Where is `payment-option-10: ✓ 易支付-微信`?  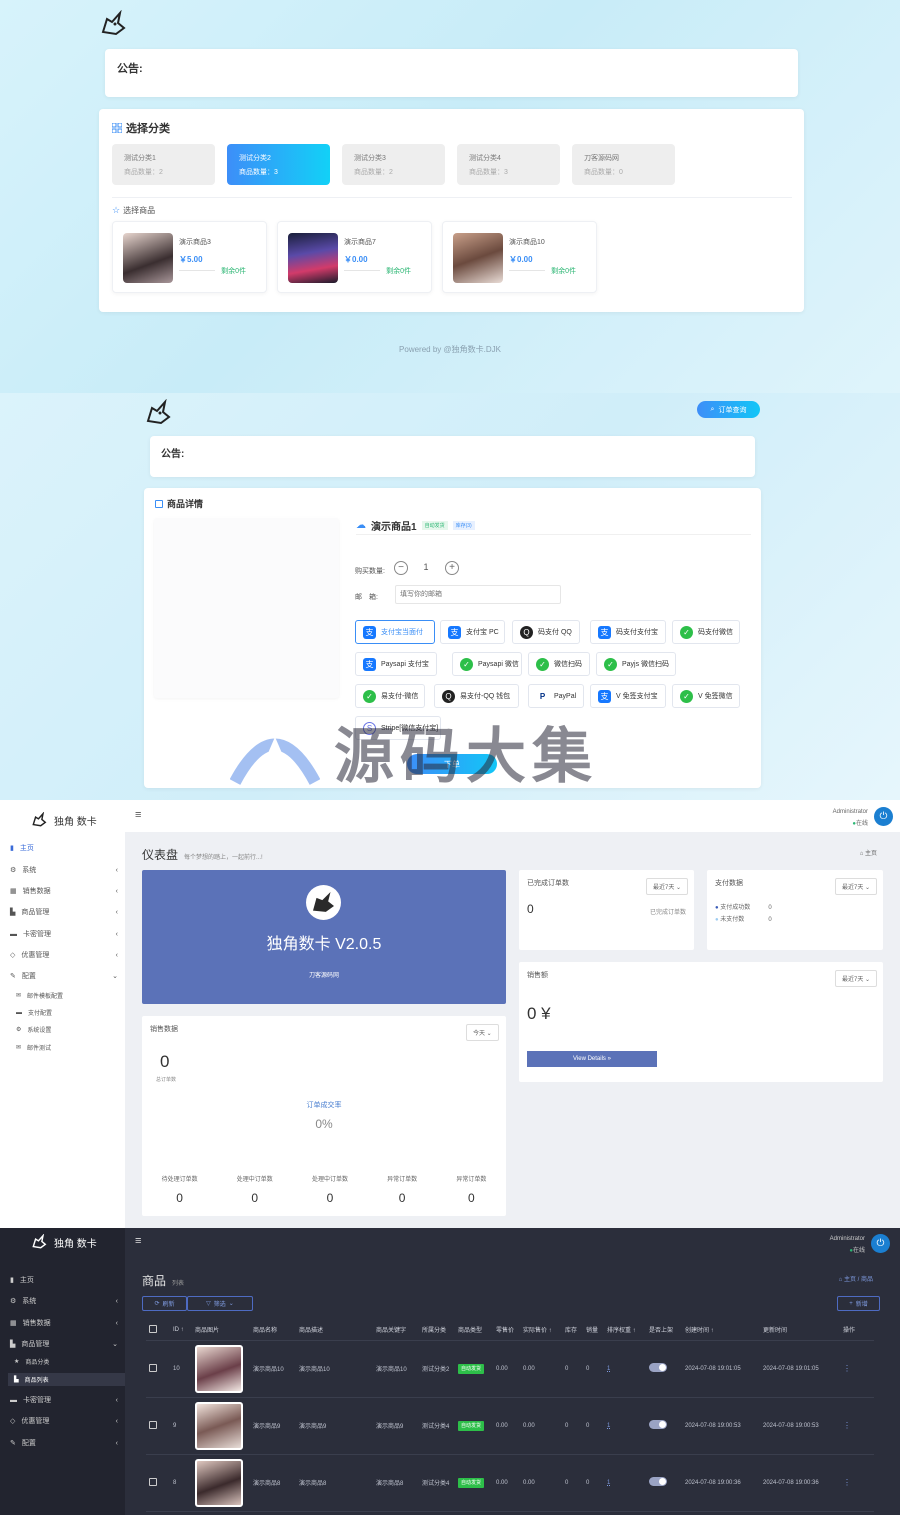
payment-option-10: ✓ 易支付-微信 is located at coordinates (390, 696).